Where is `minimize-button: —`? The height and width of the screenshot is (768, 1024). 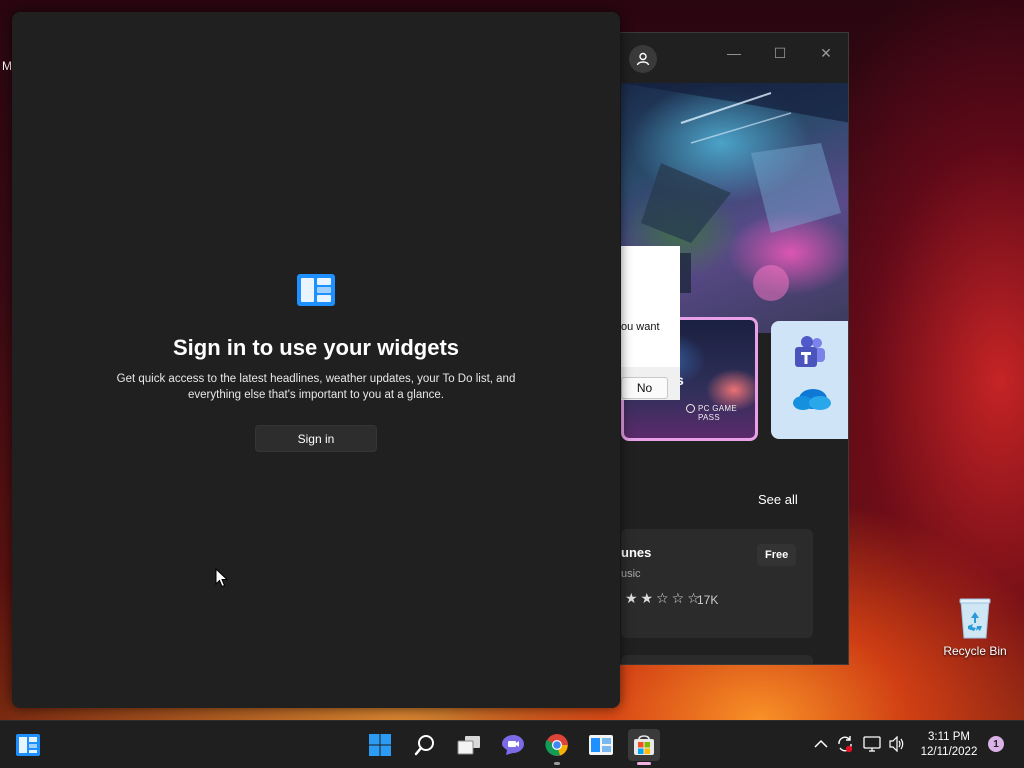
minimize-button: — is located at coordinates (734, 53).